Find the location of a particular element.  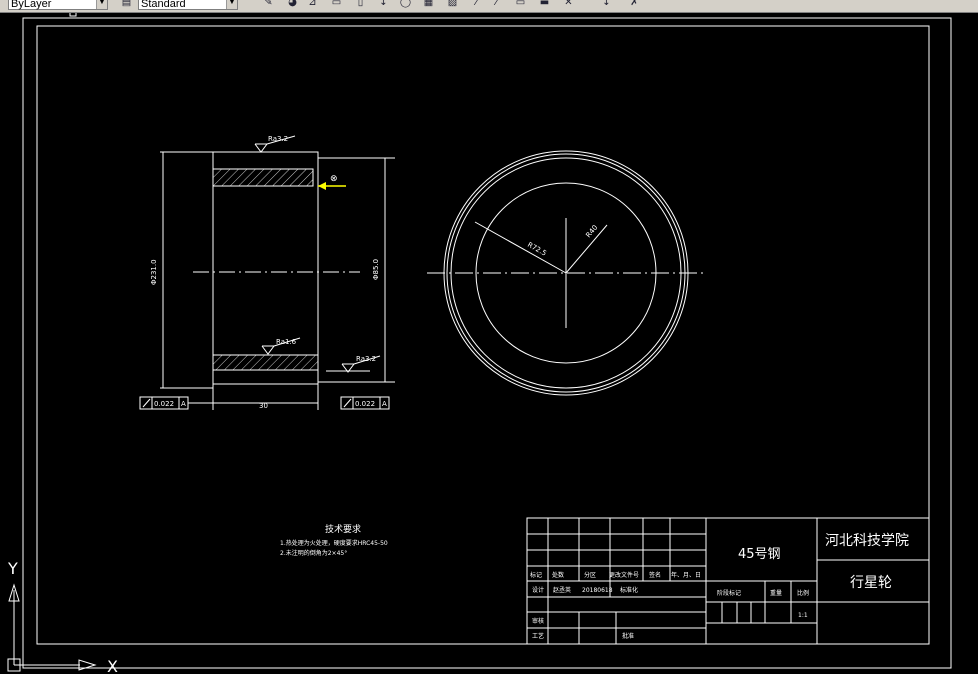

runout-left-value: 0.022 is located at coordinates (164, 404).